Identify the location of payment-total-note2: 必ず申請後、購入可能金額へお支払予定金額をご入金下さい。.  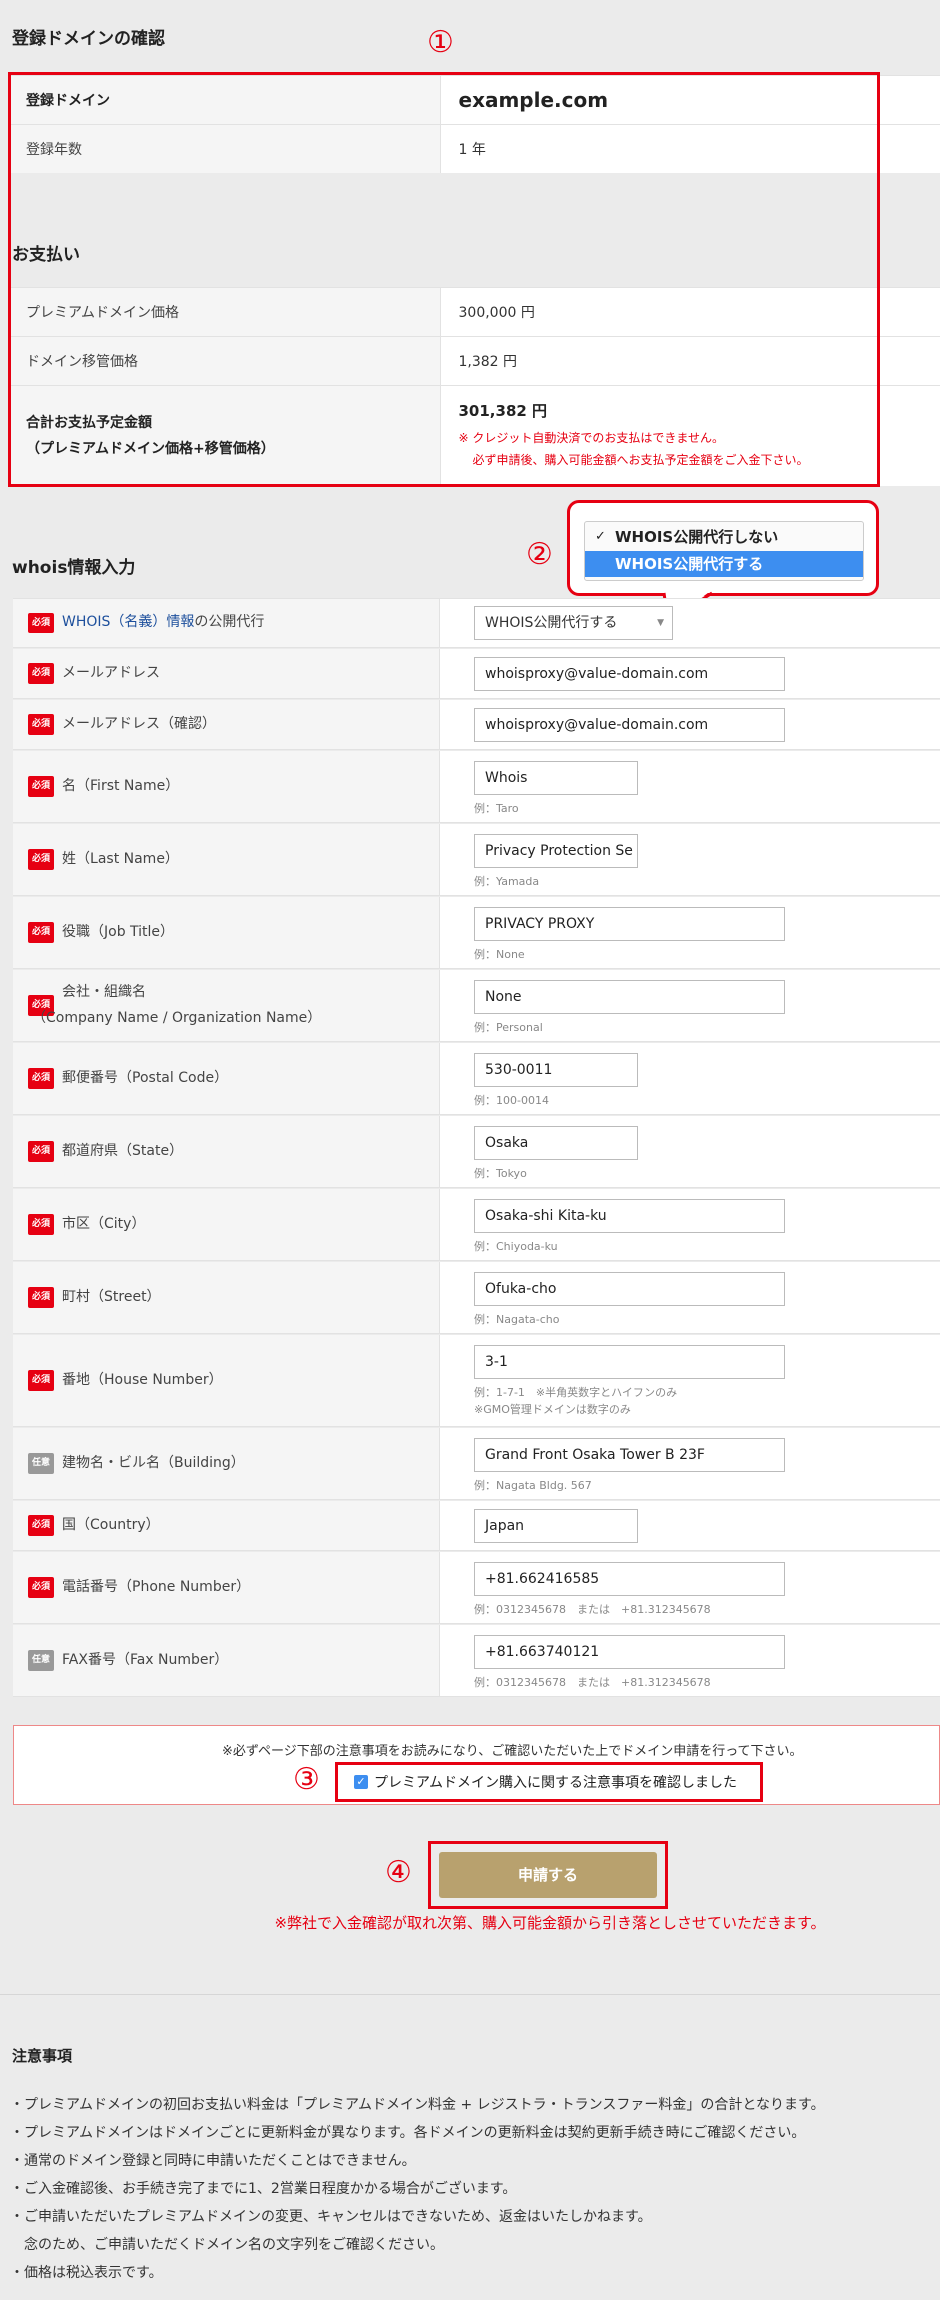
(640, 460).